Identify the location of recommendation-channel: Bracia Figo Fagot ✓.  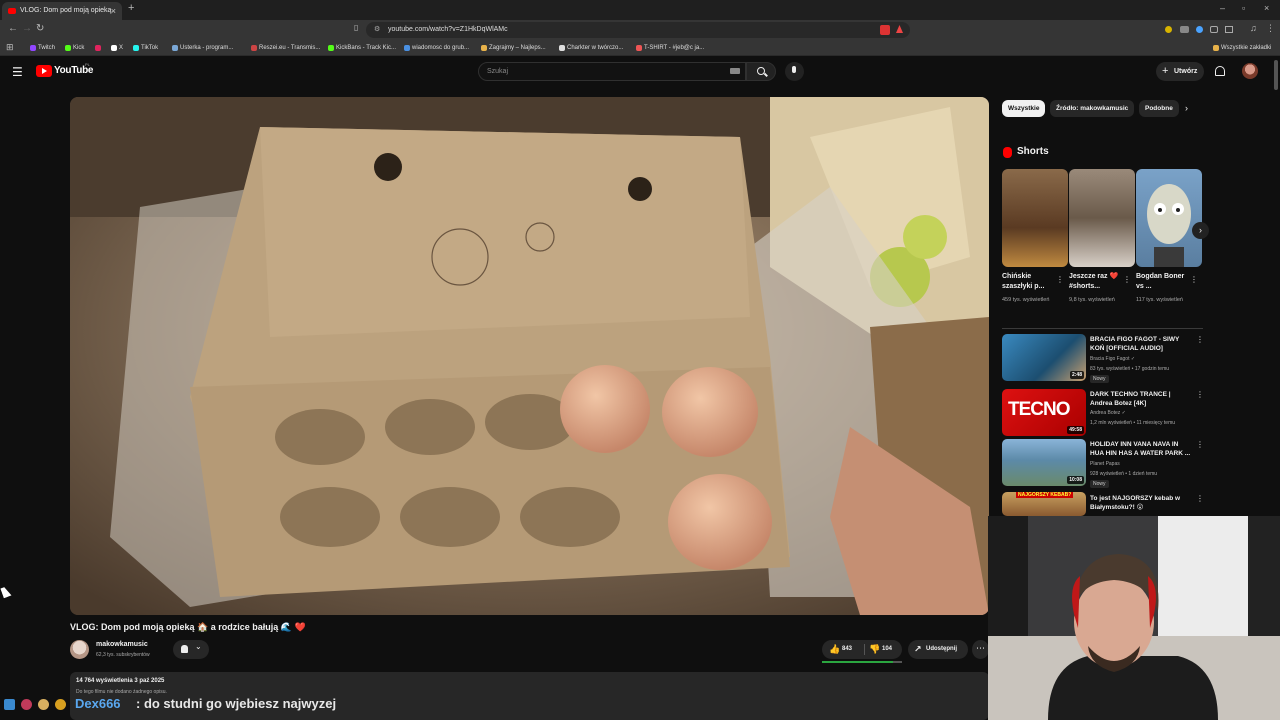
(1146, 359).